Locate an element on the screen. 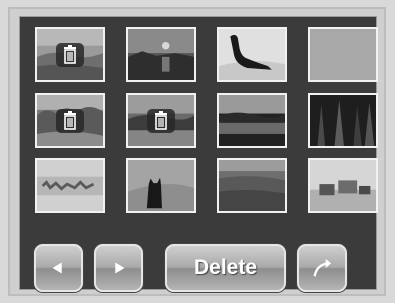  photo-blank-grey is located at coordinates (343, 54).